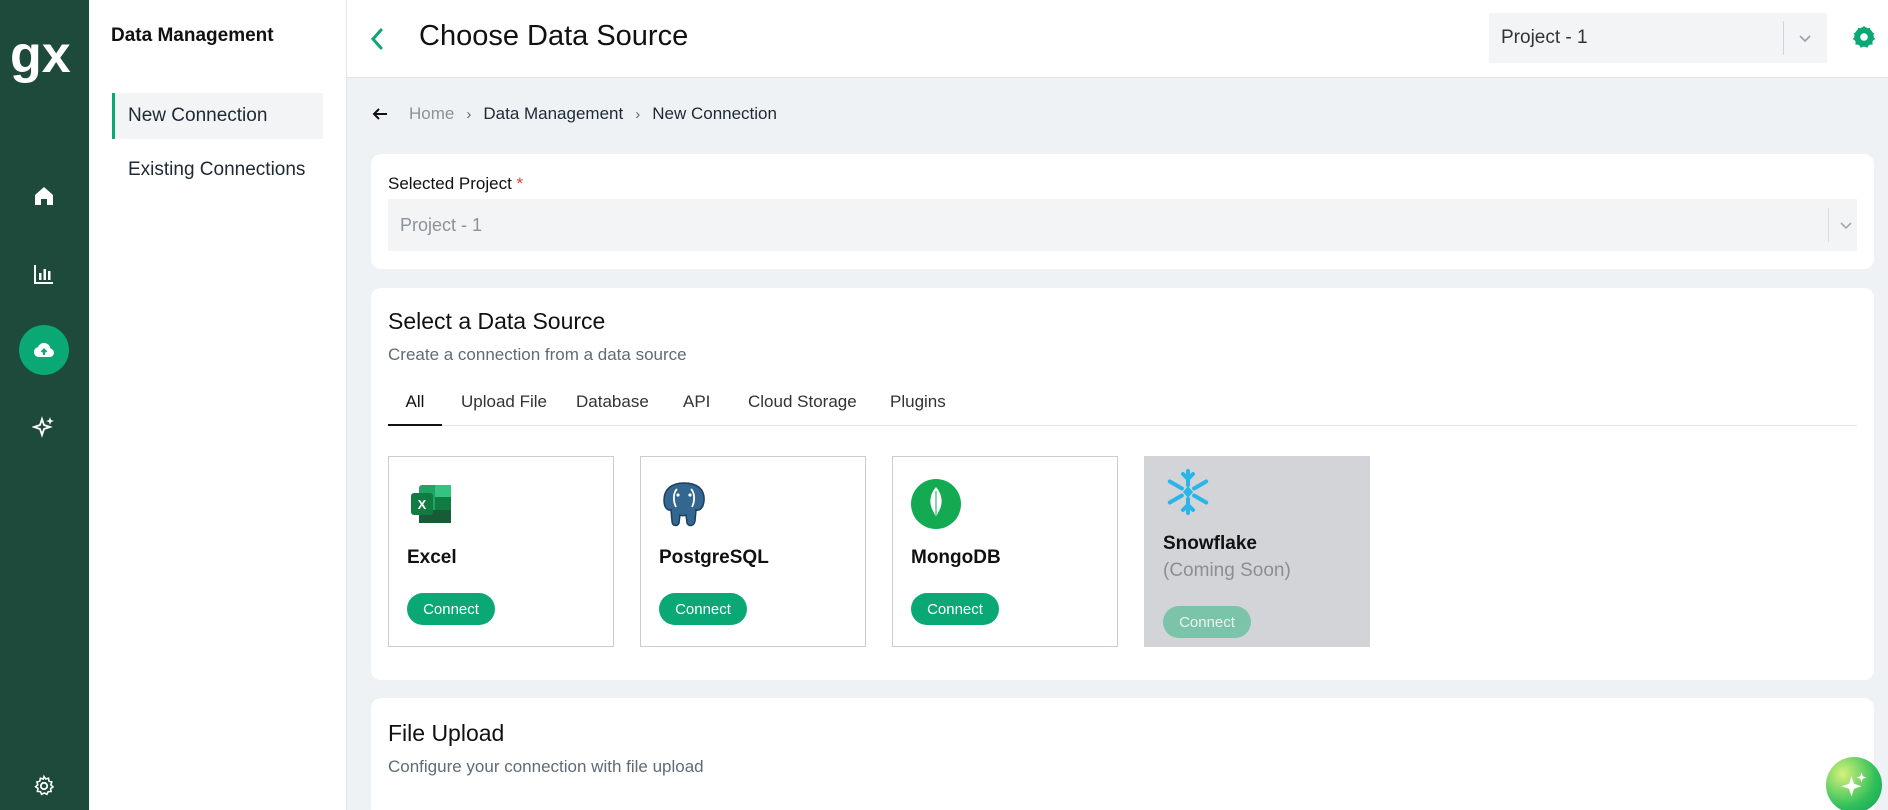 This screenshot has height=810, width=1888. I want to click on selected-project-label: Selected Project *, so click(455, 184).